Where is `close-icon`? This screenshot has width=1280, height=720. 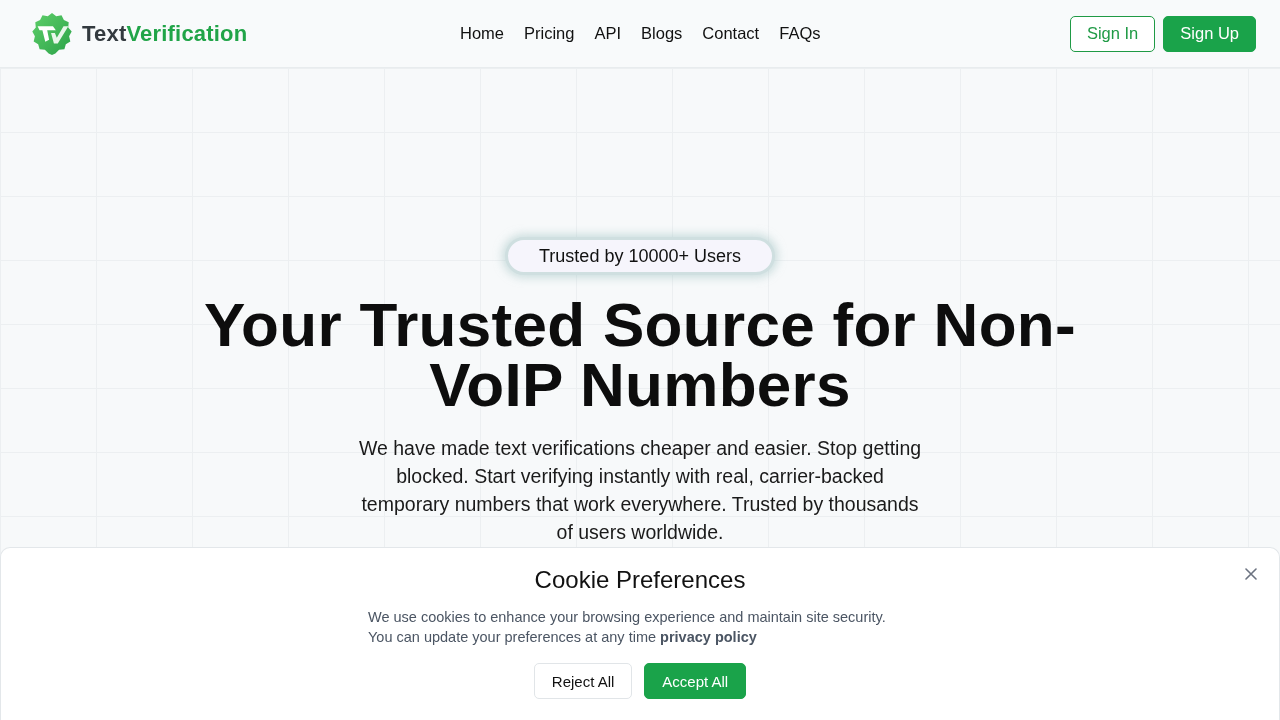 close-icon is located at coordinates (1251, 574).